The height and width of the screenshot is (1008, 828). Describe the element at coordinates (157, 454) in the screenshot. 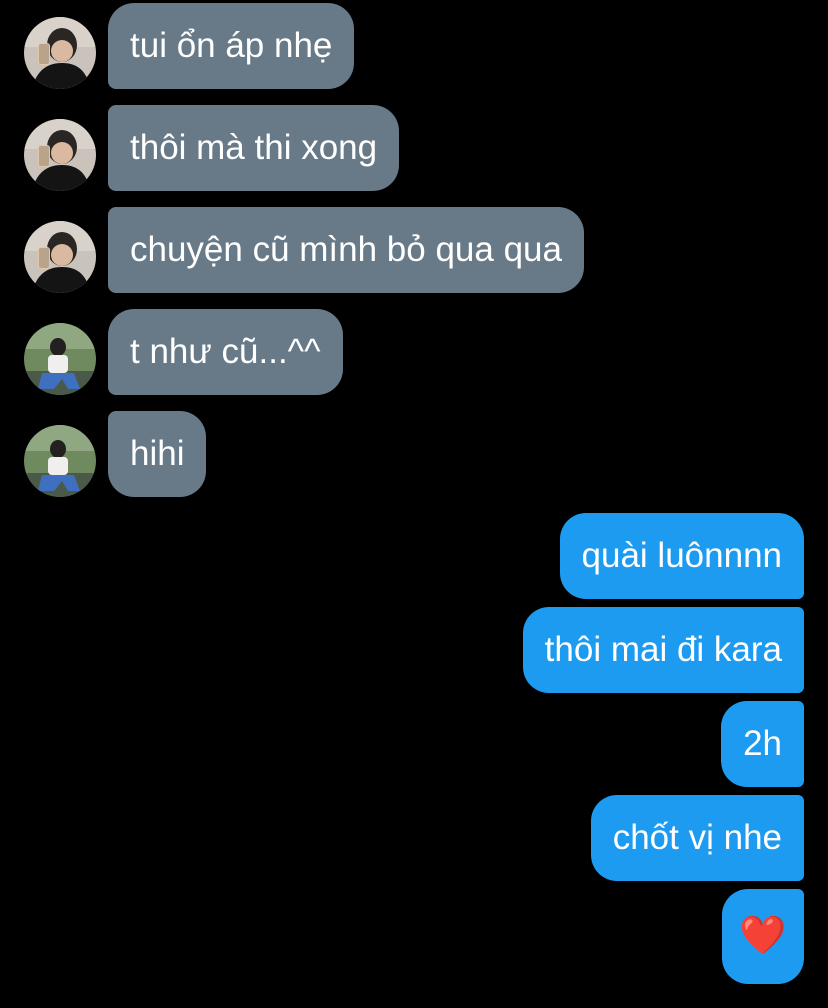

I see `incoming-message: hihi` at that location.